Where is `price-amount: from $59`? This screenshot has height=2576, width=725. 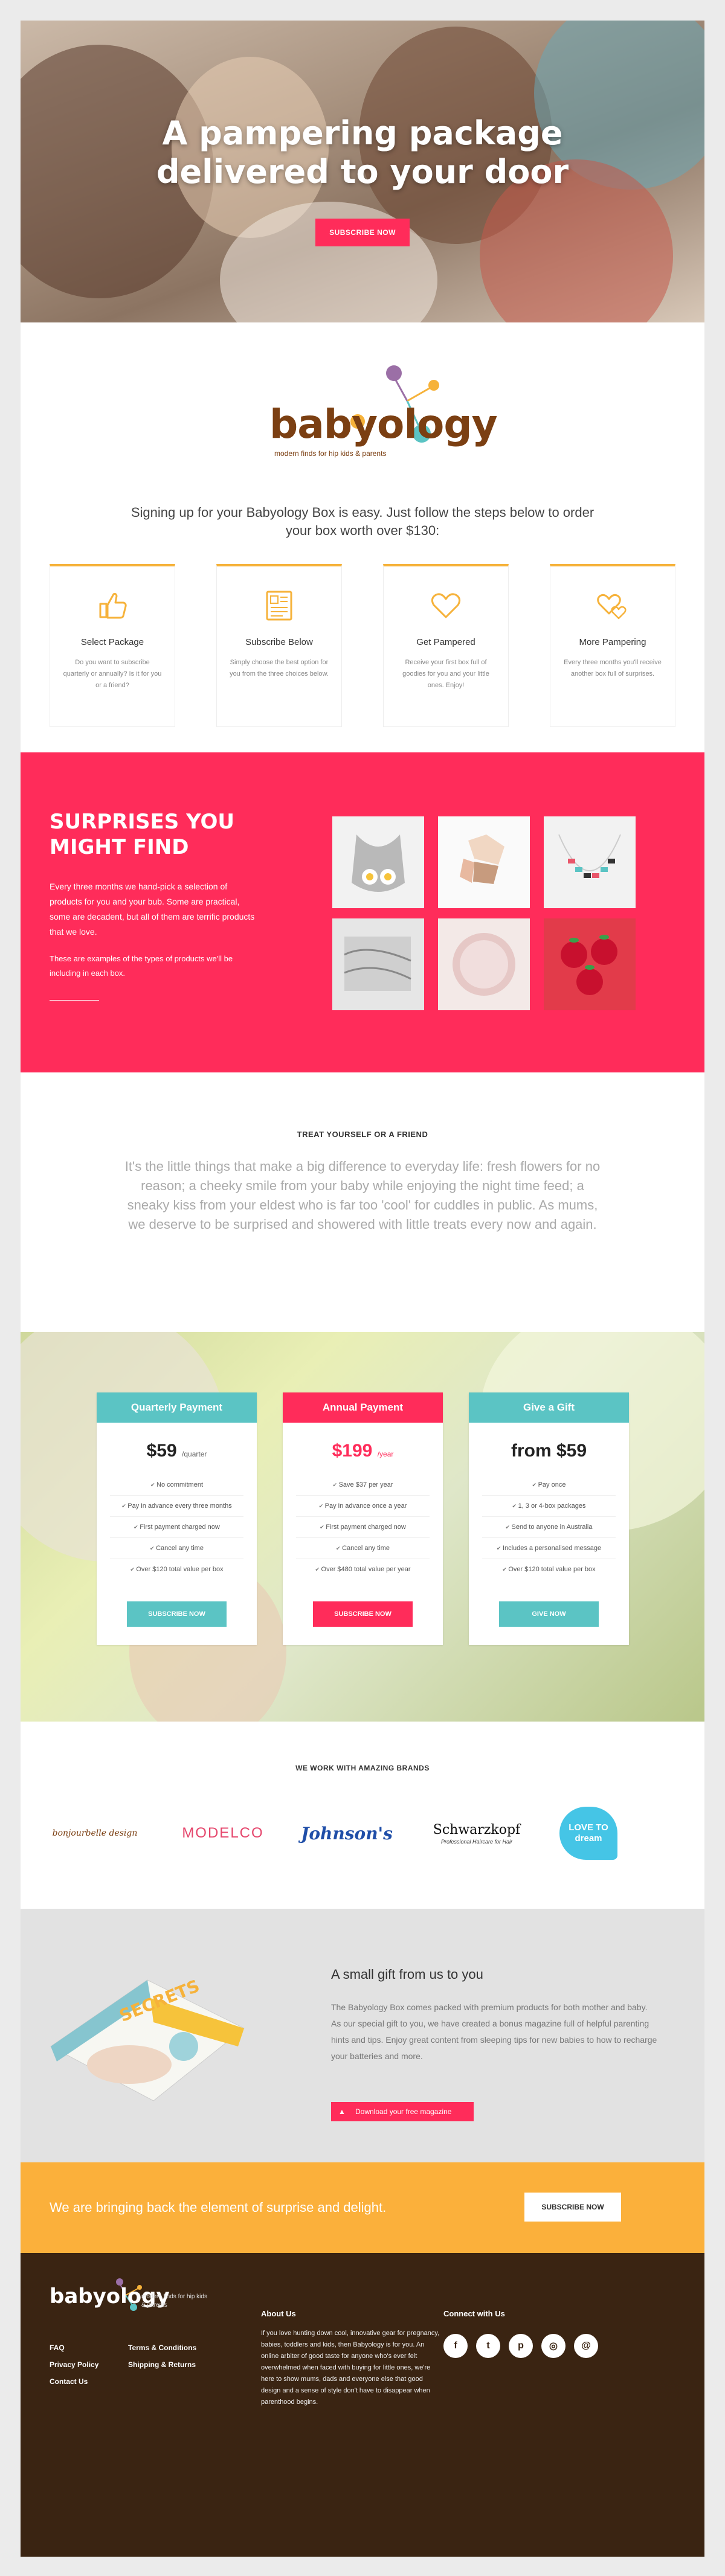
price-amount: from $59 is located at coordinates (549, 1451).